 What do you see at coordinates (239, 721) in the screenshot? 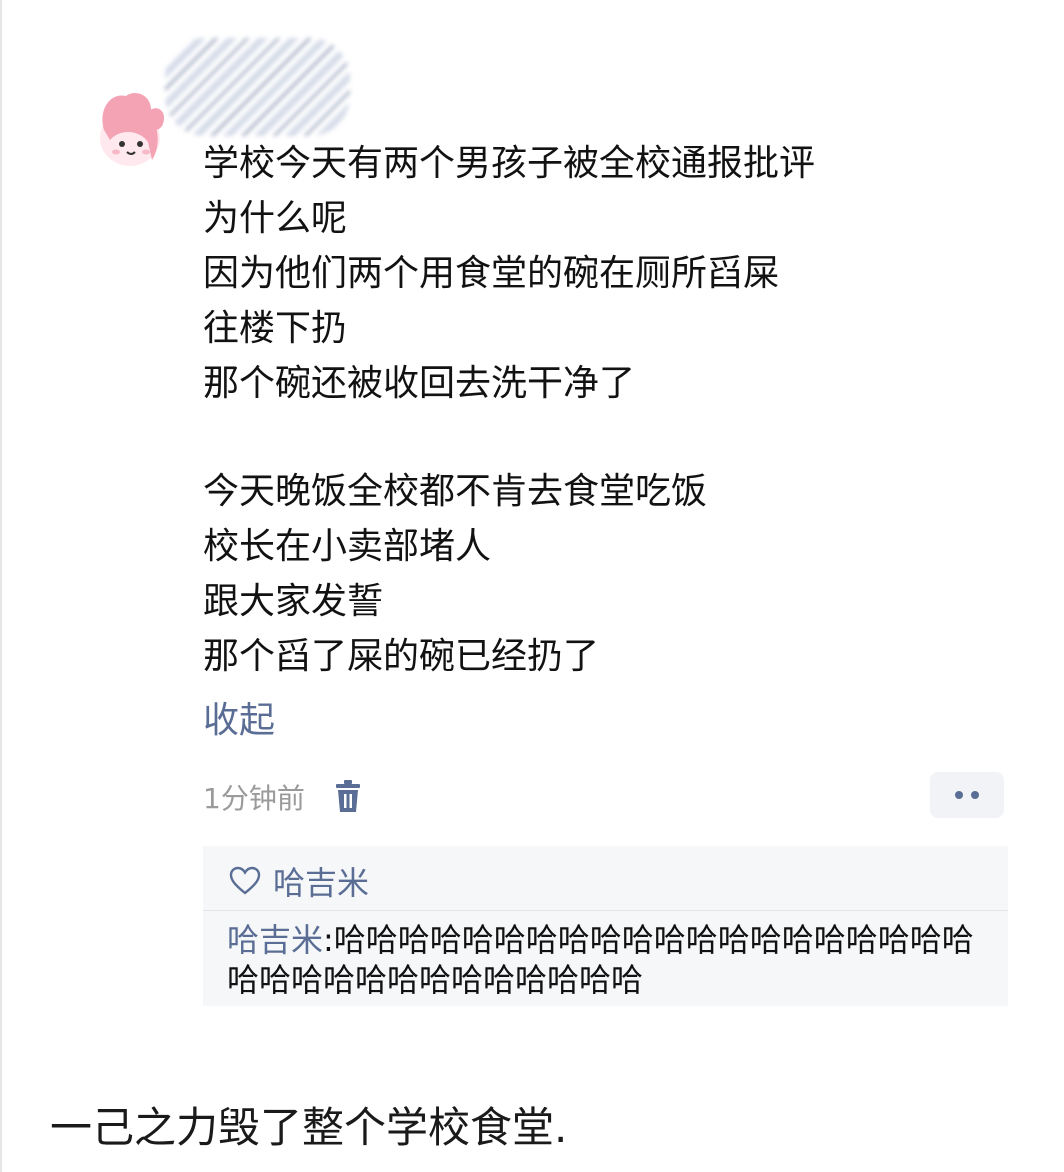
I see `collapse-link: 收起` at bounding box center [239, 721].